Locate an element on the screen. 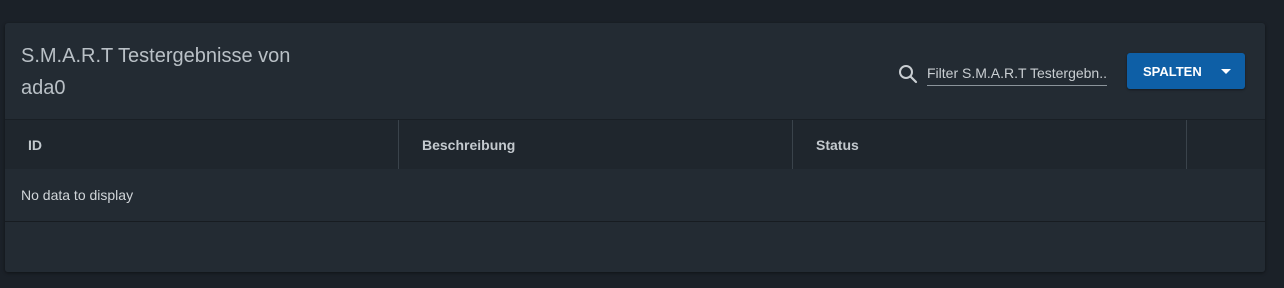 The width and height of the screenshot is (1284, 288). column-header-id: ID is located at coordinates (202, 144).